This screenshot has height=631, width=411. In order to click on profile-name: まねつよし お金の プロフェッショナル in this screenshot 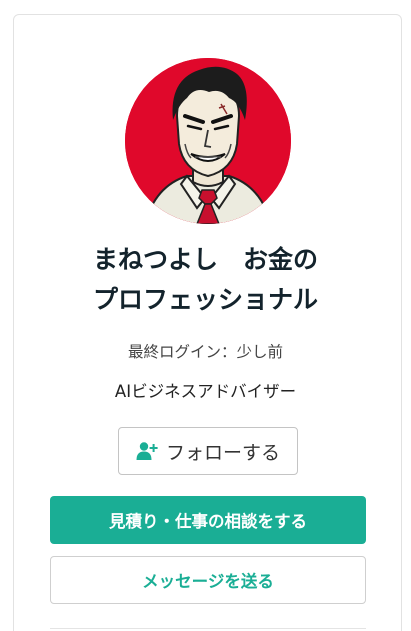, I will do `click(205, 280)`.